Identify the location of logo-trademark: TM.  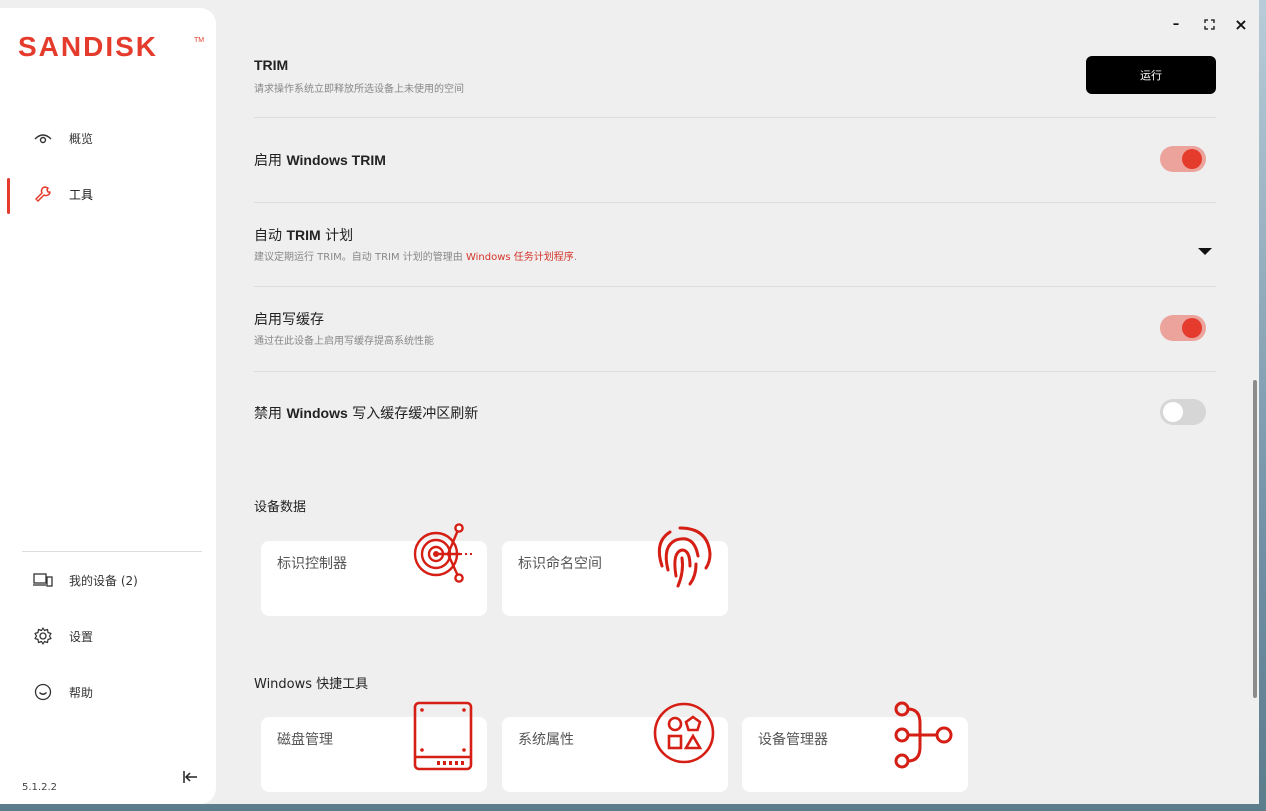
(199, 40).